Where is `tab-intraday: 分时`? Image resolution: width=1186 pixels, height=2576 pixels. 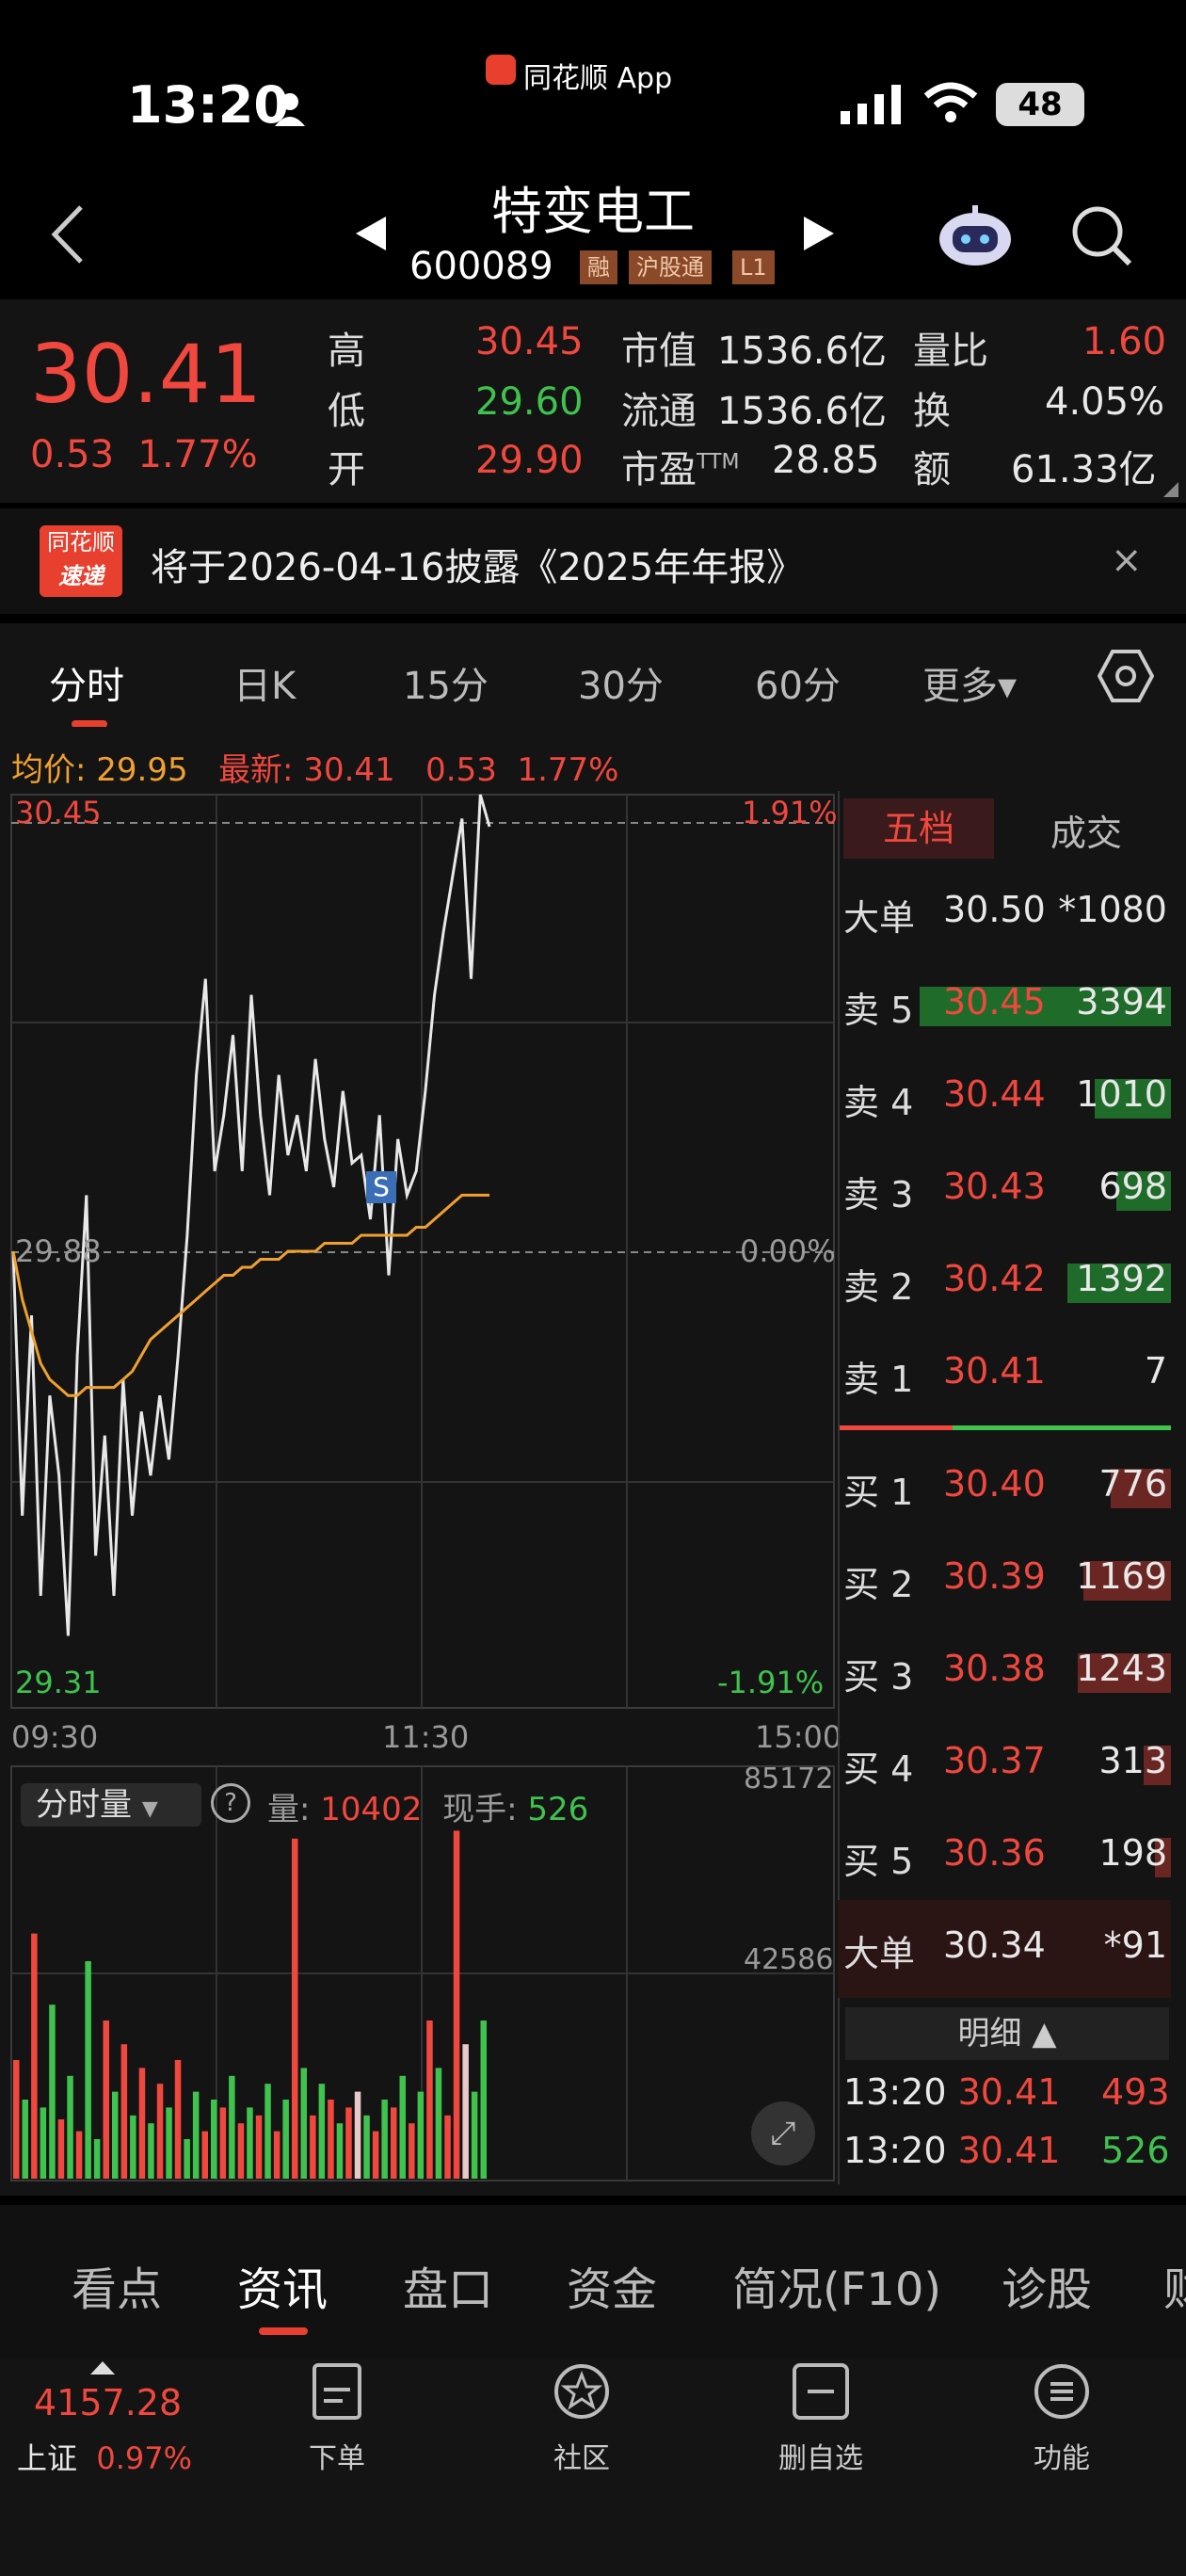
tab-intraday: 分时 is located at coordinates (86, 682).